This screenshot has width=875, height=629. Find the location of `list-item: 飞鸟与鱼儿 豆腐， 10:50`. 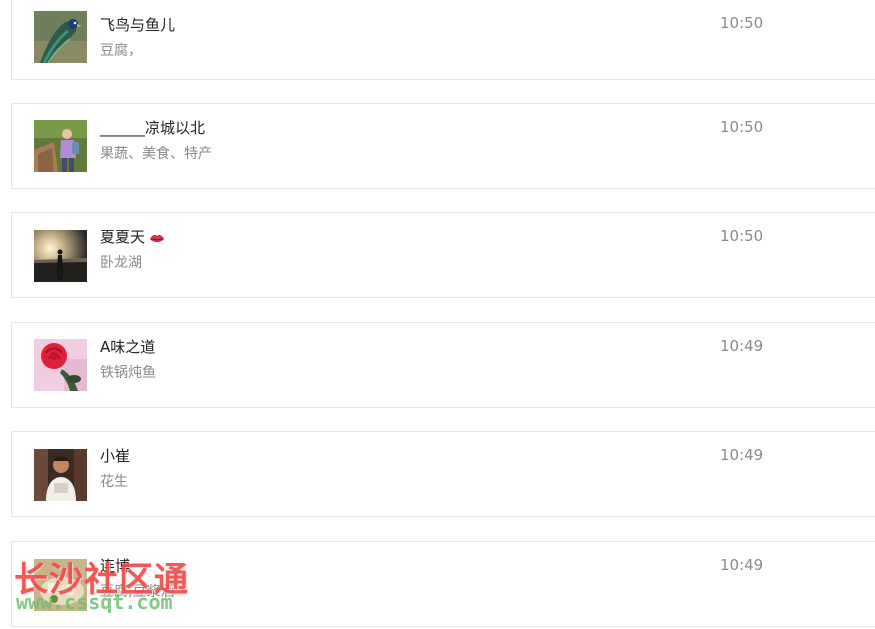

list-item: 飞鸟与鱼儿 豆腐， 10:50 is located at coordinates (443, 40).